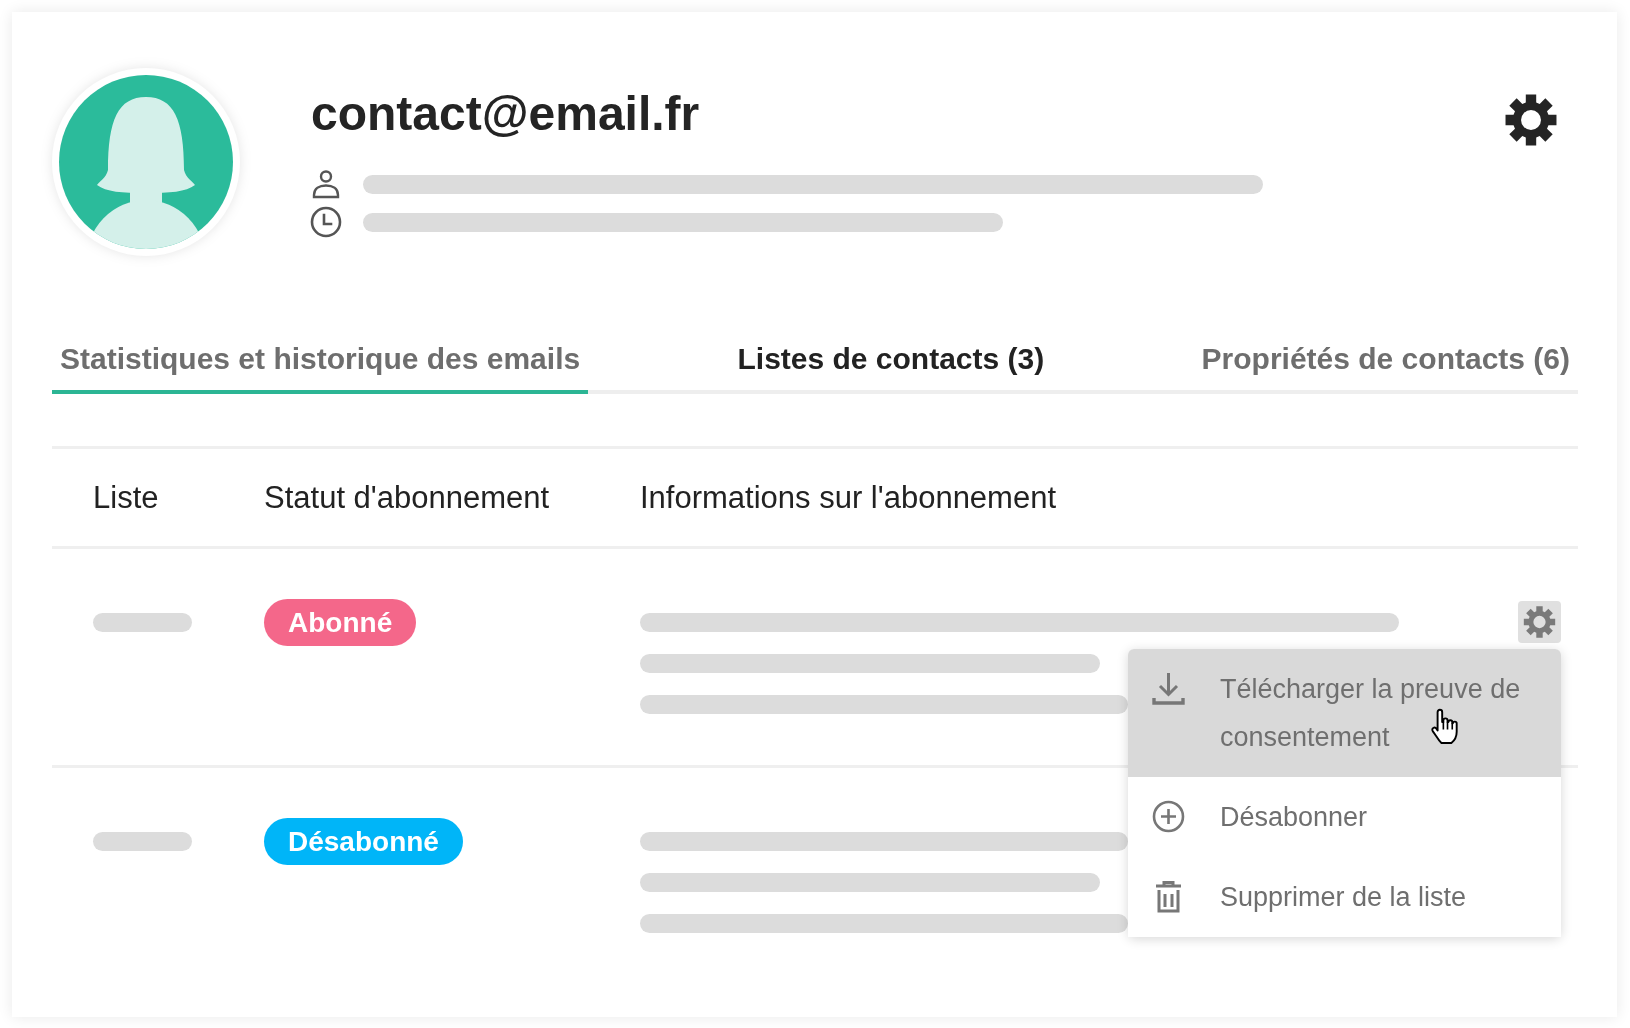 The width and height of the screenshot is (1630, 1028). What do you see at coordinates (891, 366) in the screenshot?
I see `tab: Listes de contacts (3)` at bounding box center [891, 366].